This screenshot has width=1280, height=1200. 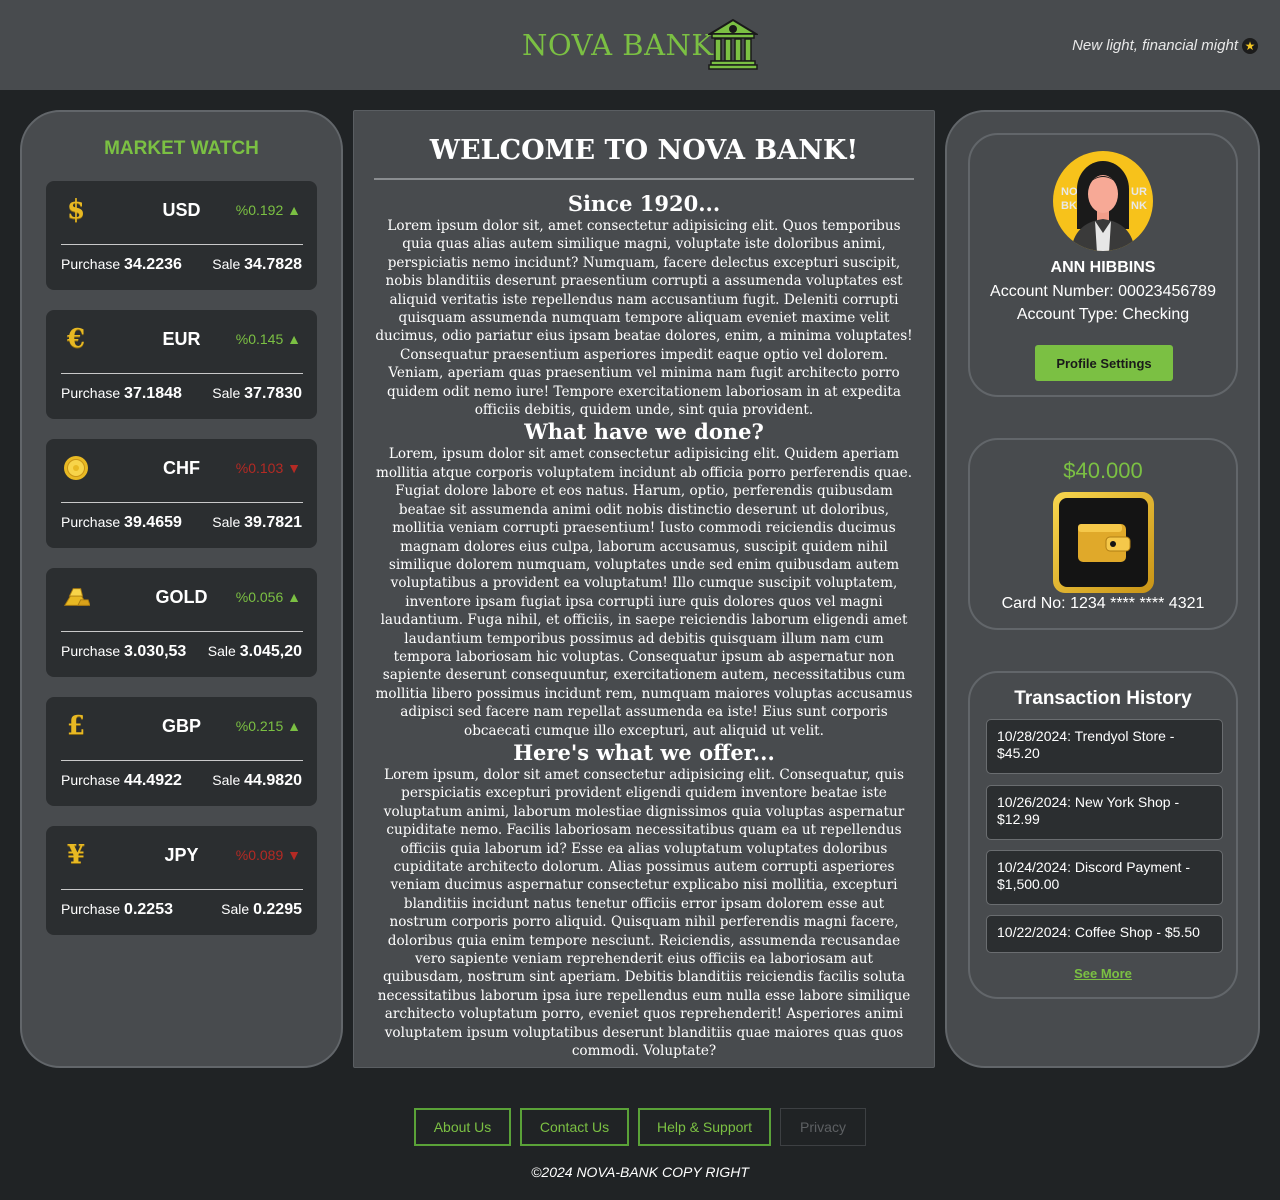 What do you see at coordinates (273, 264) in the screenshot?
I see `sale-value: 34.7828` at bounding box center [273, 264].